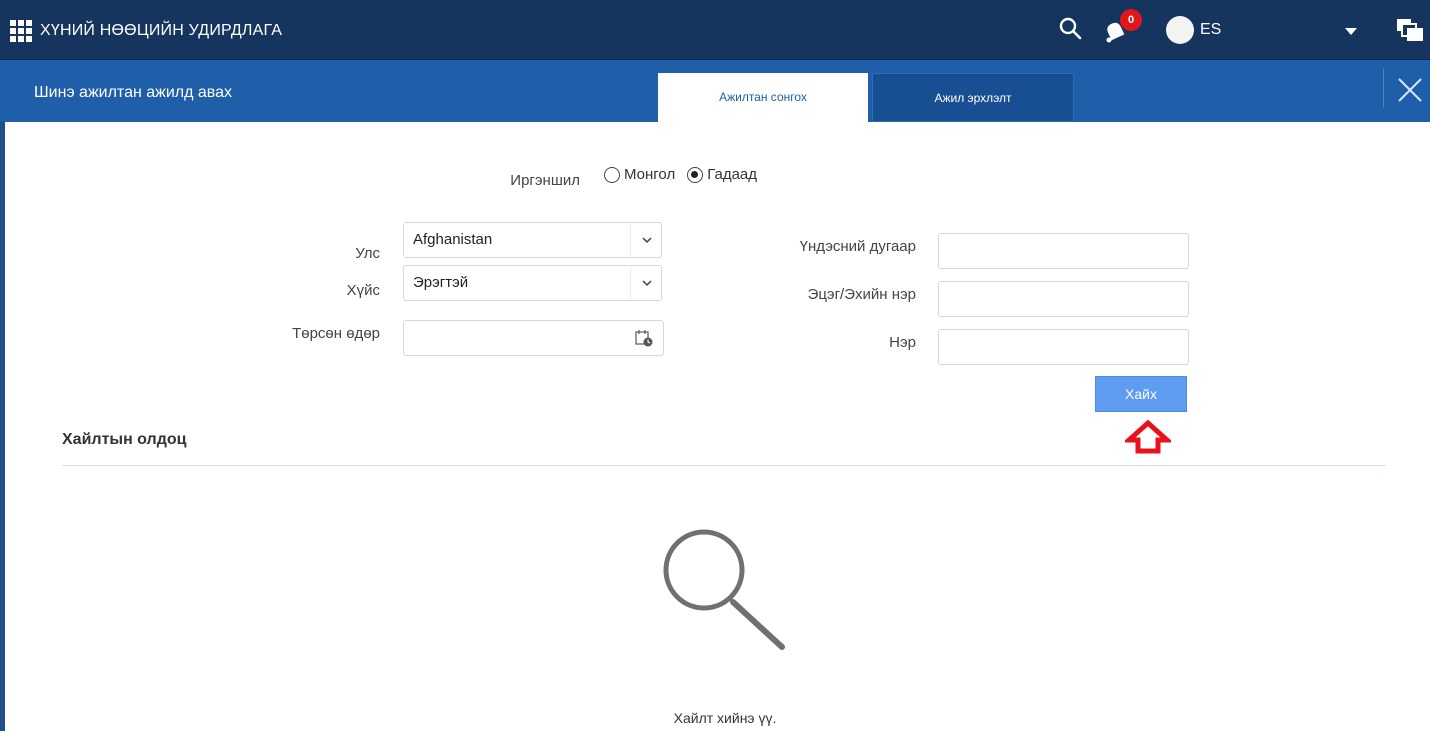 This screenshot has height=731, width=1430. I want to click on gender-select: Эрэгтэй, so click(532, 283).